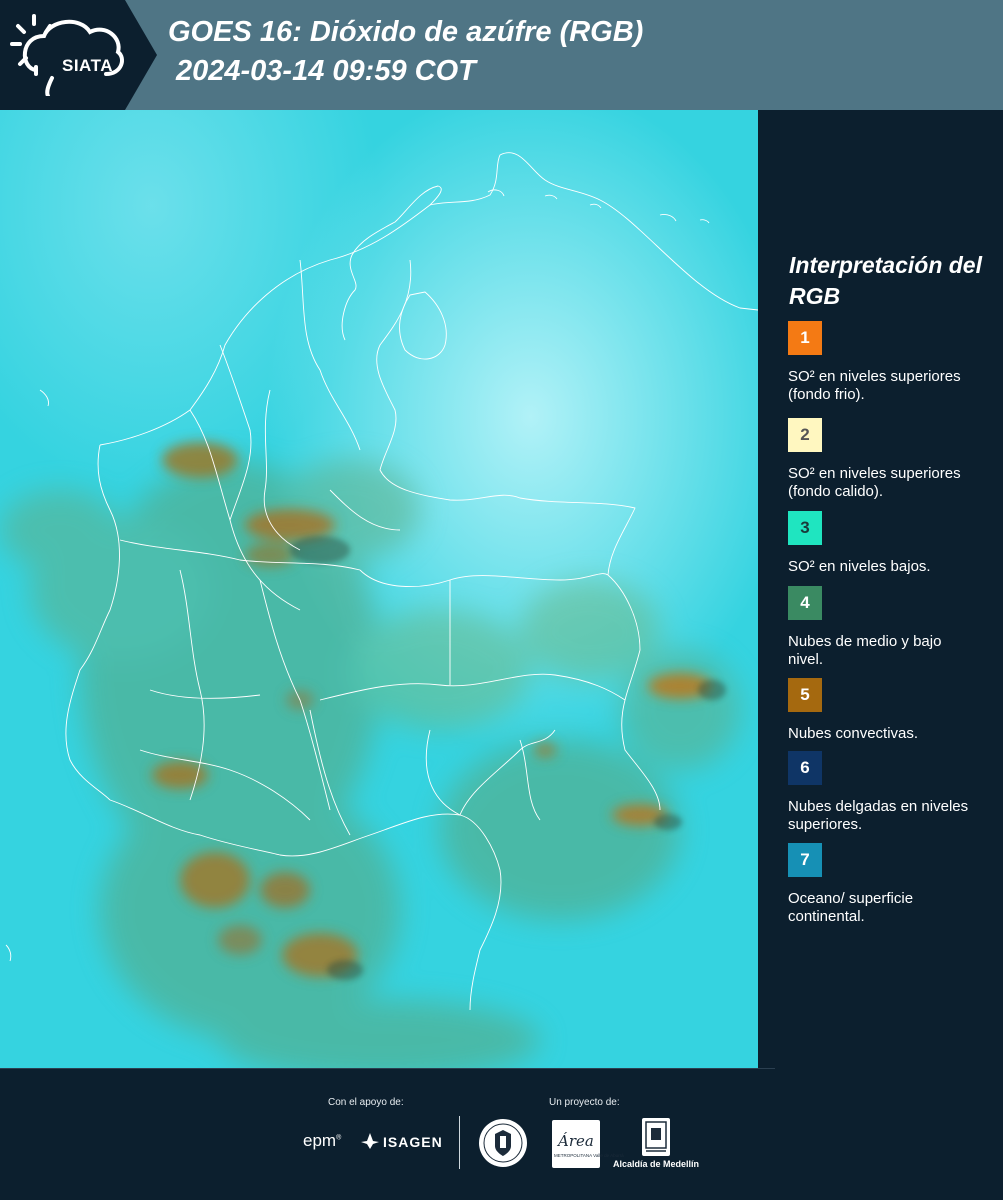 The height and width of the screenshot is (1200, 1003). Describe the element at coordinates (888, 792) in the screenshot. I see `legend-item-6: 6 Nubes delgadas en niveles superiores.` at that location.